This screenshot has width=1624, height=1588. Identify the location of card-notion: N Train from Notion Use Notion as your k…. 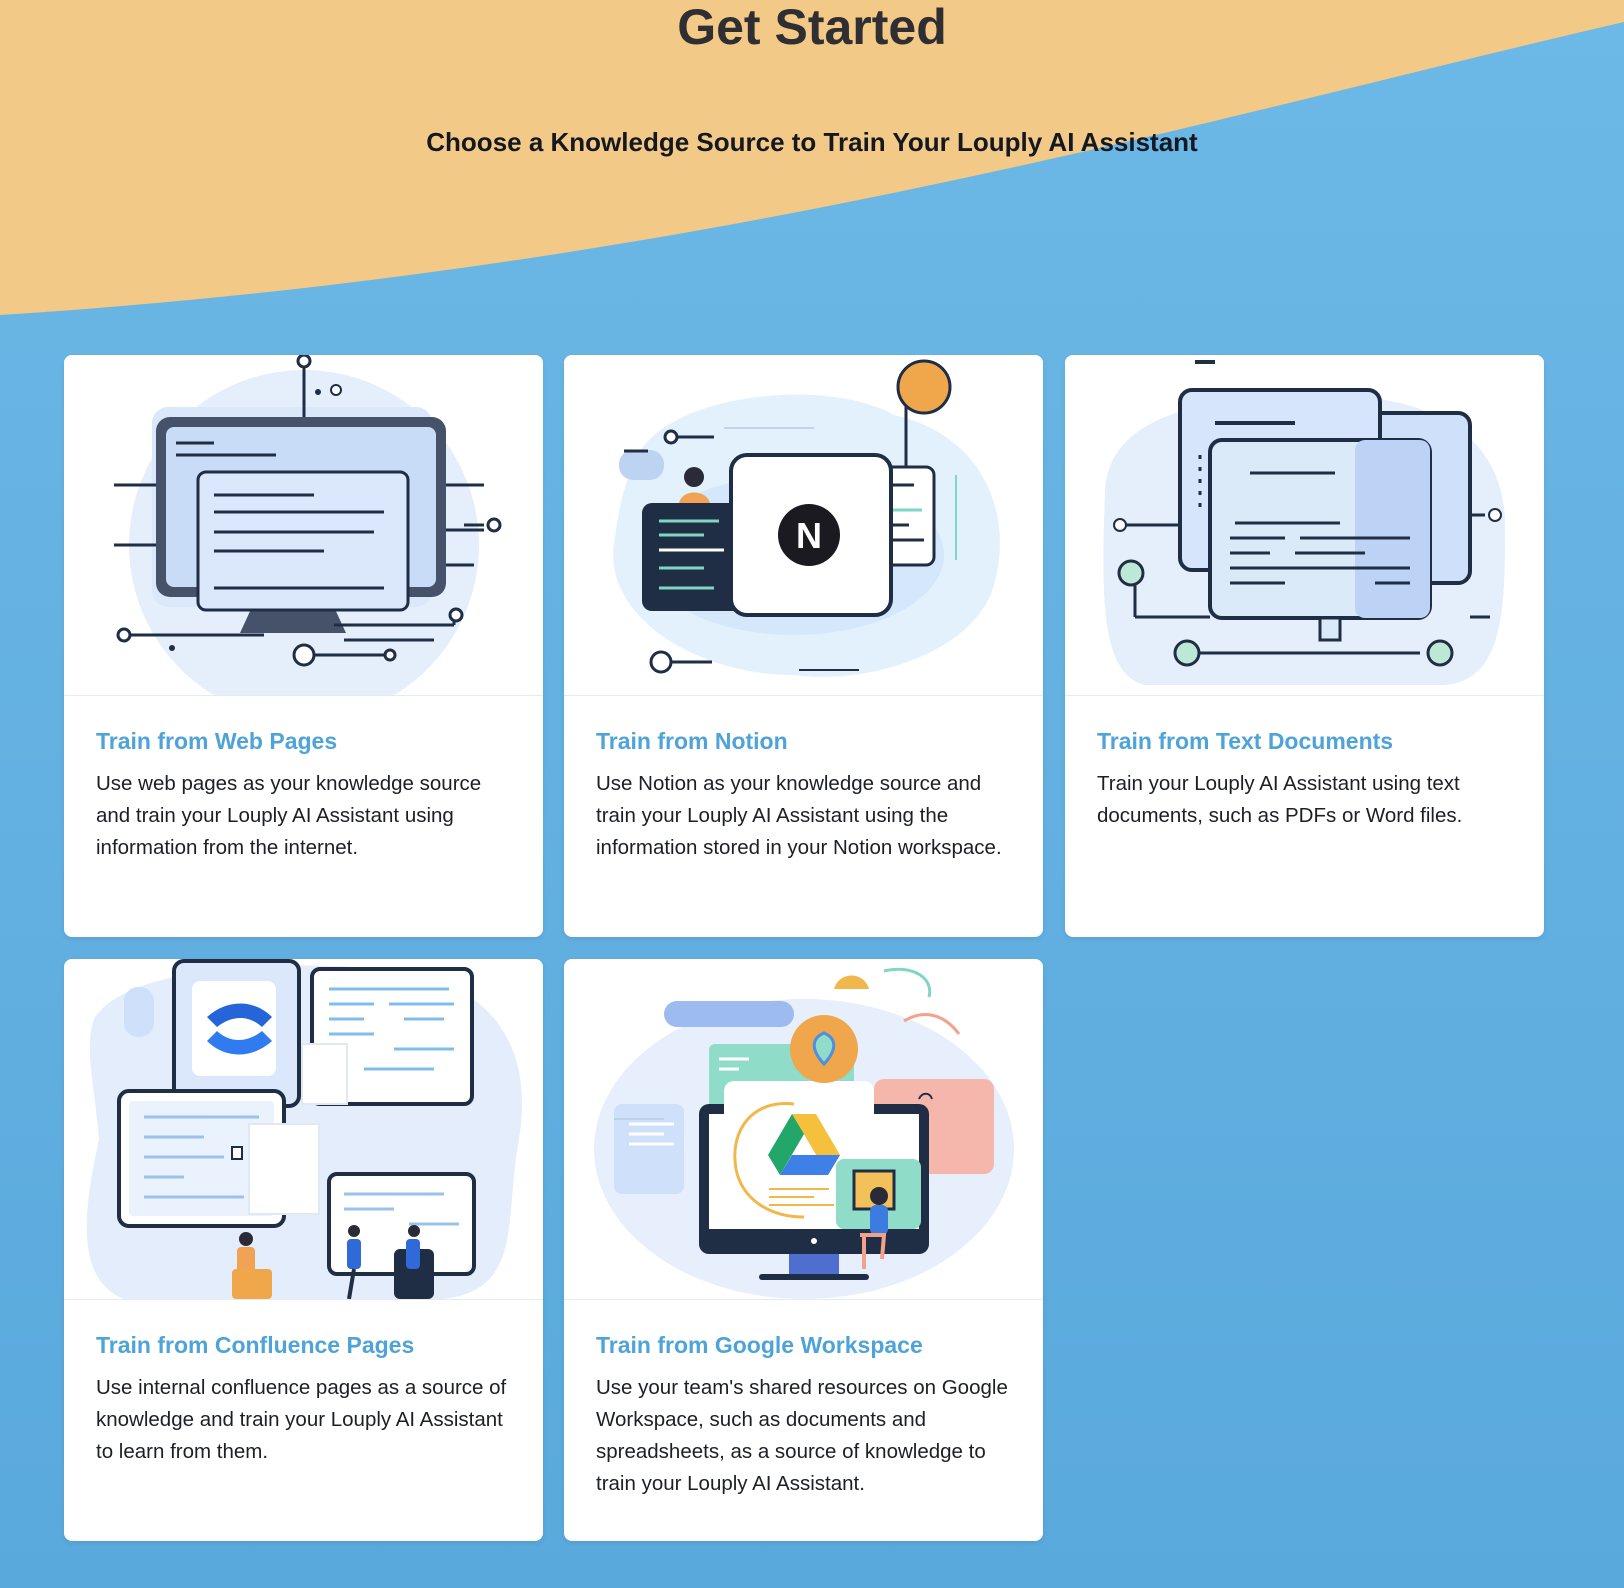
(803, 646).